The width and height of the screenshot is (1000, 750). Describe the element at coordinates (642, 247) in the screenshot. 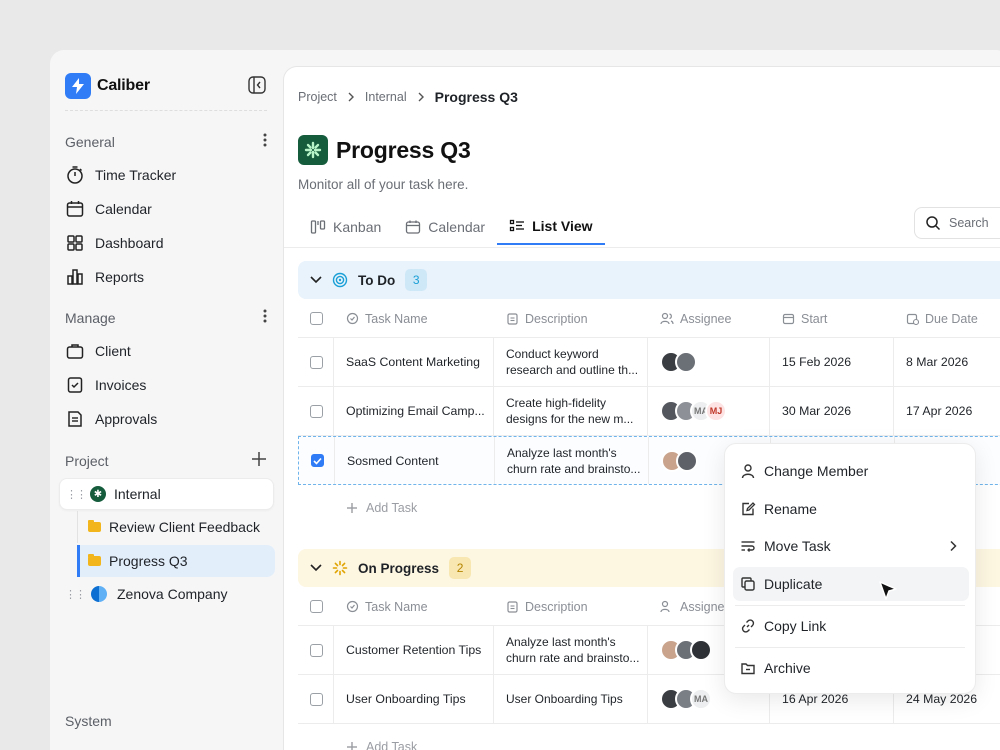

I see `divider` at that location.